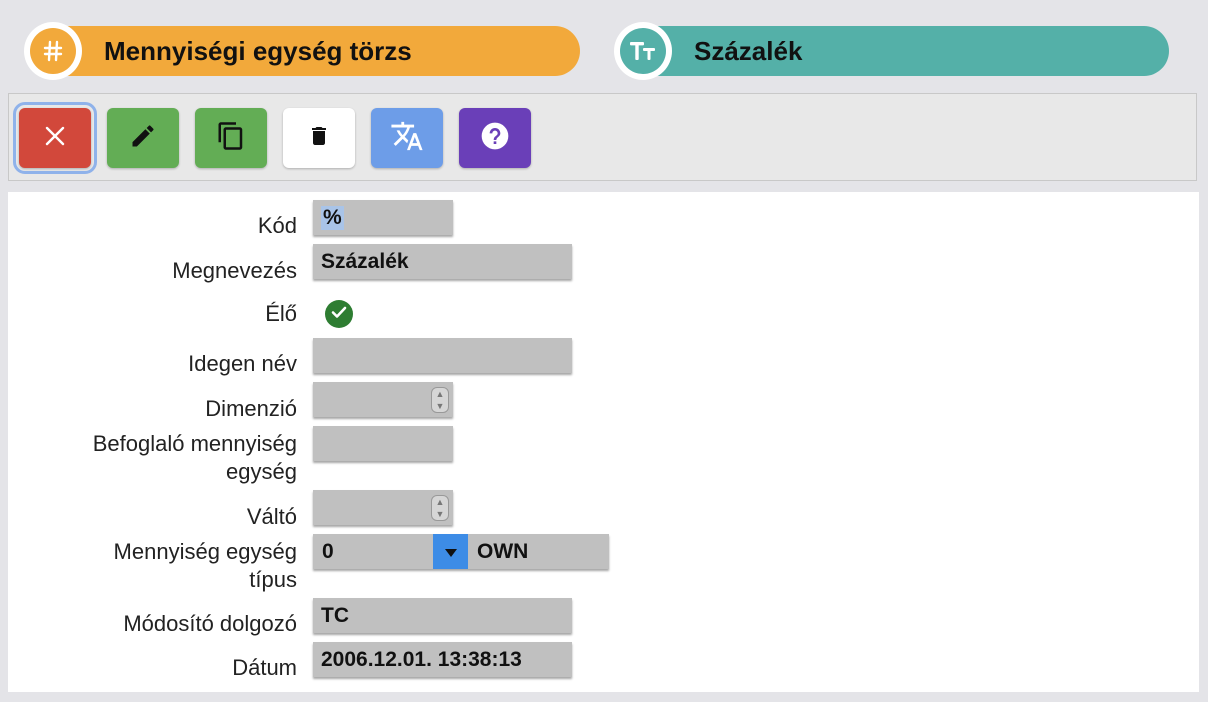  What do you see at coordinates (242, 363) in the screenshot?
I see `label-idegen-nev: Idegen név` at bounding box center [242, 363].